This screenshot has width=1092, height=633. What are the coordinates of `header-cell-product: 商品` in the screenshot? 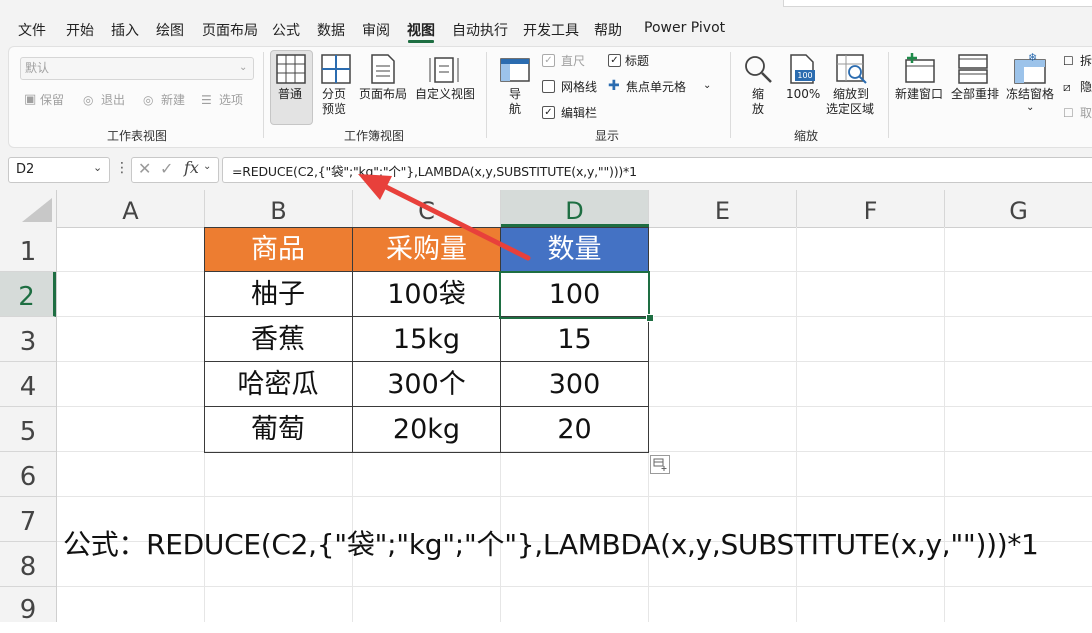 It's located at (278, 249).